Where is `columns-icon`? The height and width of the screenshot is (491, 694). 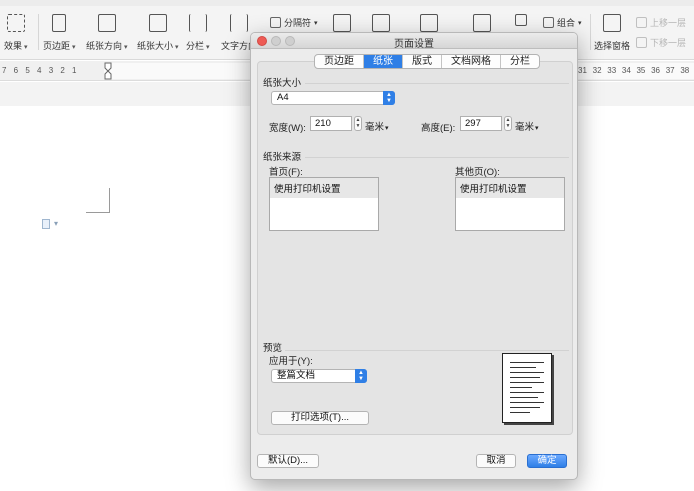
columns-icon is located at coordinates (197, 23).